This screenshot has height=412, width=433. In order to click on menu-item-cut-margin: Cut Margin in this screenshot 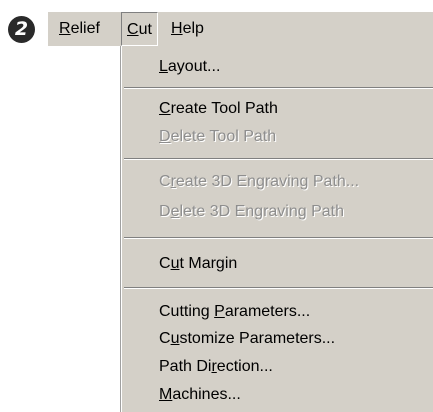, I will do `click(277, 264)`.